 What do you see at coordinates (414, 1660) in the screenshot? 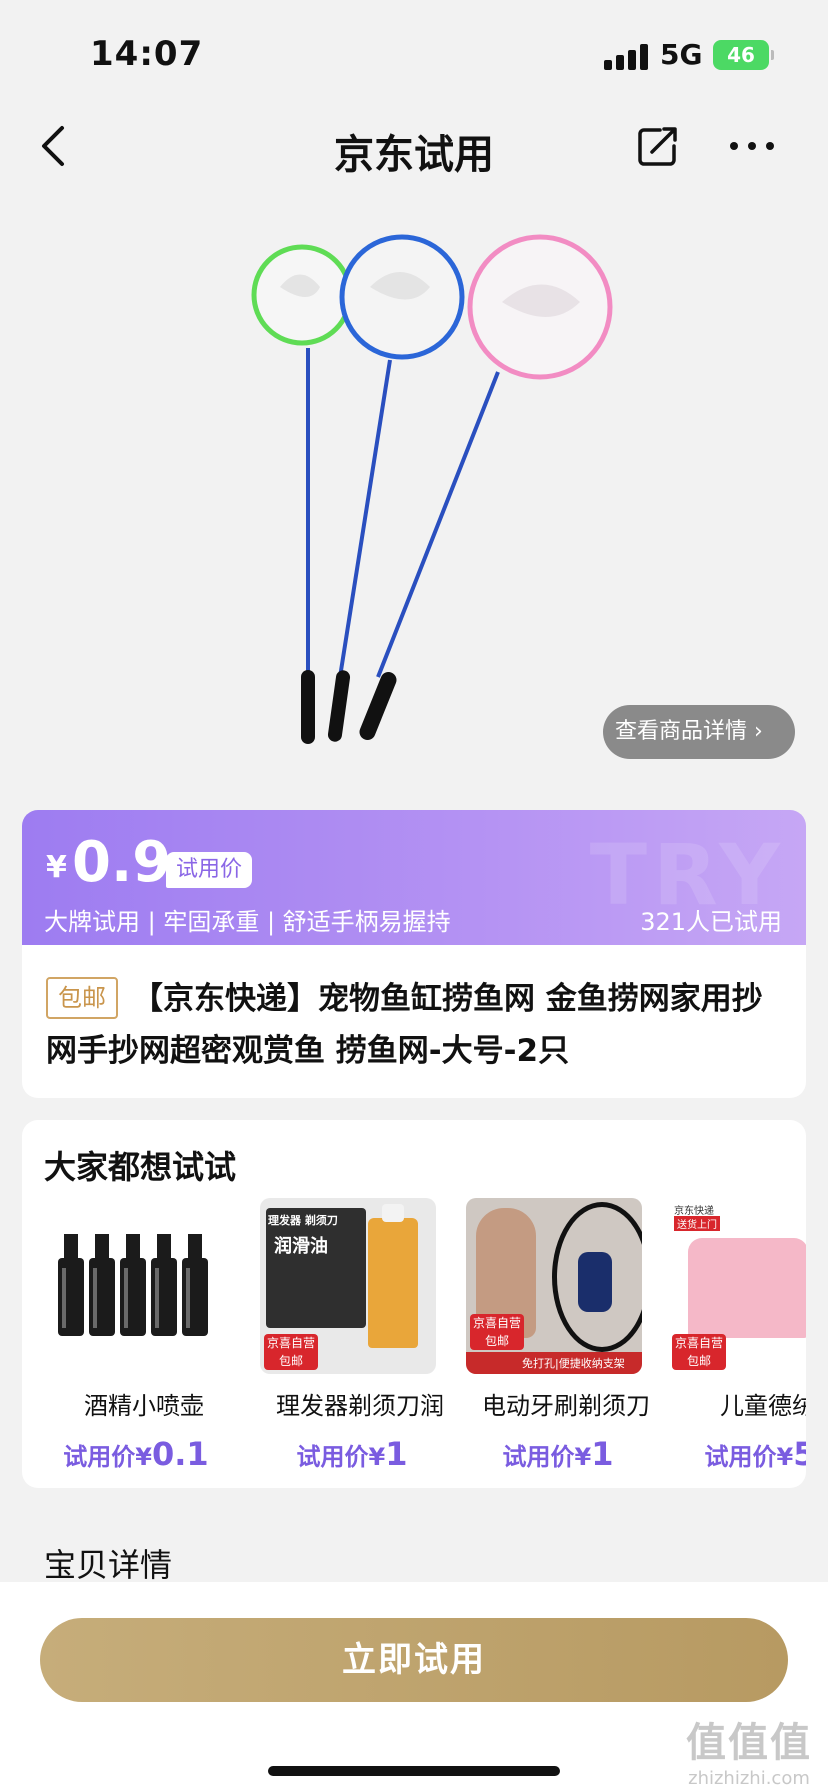
I see `try-now-button: 立即试用` at bounding box center [414, 1660].